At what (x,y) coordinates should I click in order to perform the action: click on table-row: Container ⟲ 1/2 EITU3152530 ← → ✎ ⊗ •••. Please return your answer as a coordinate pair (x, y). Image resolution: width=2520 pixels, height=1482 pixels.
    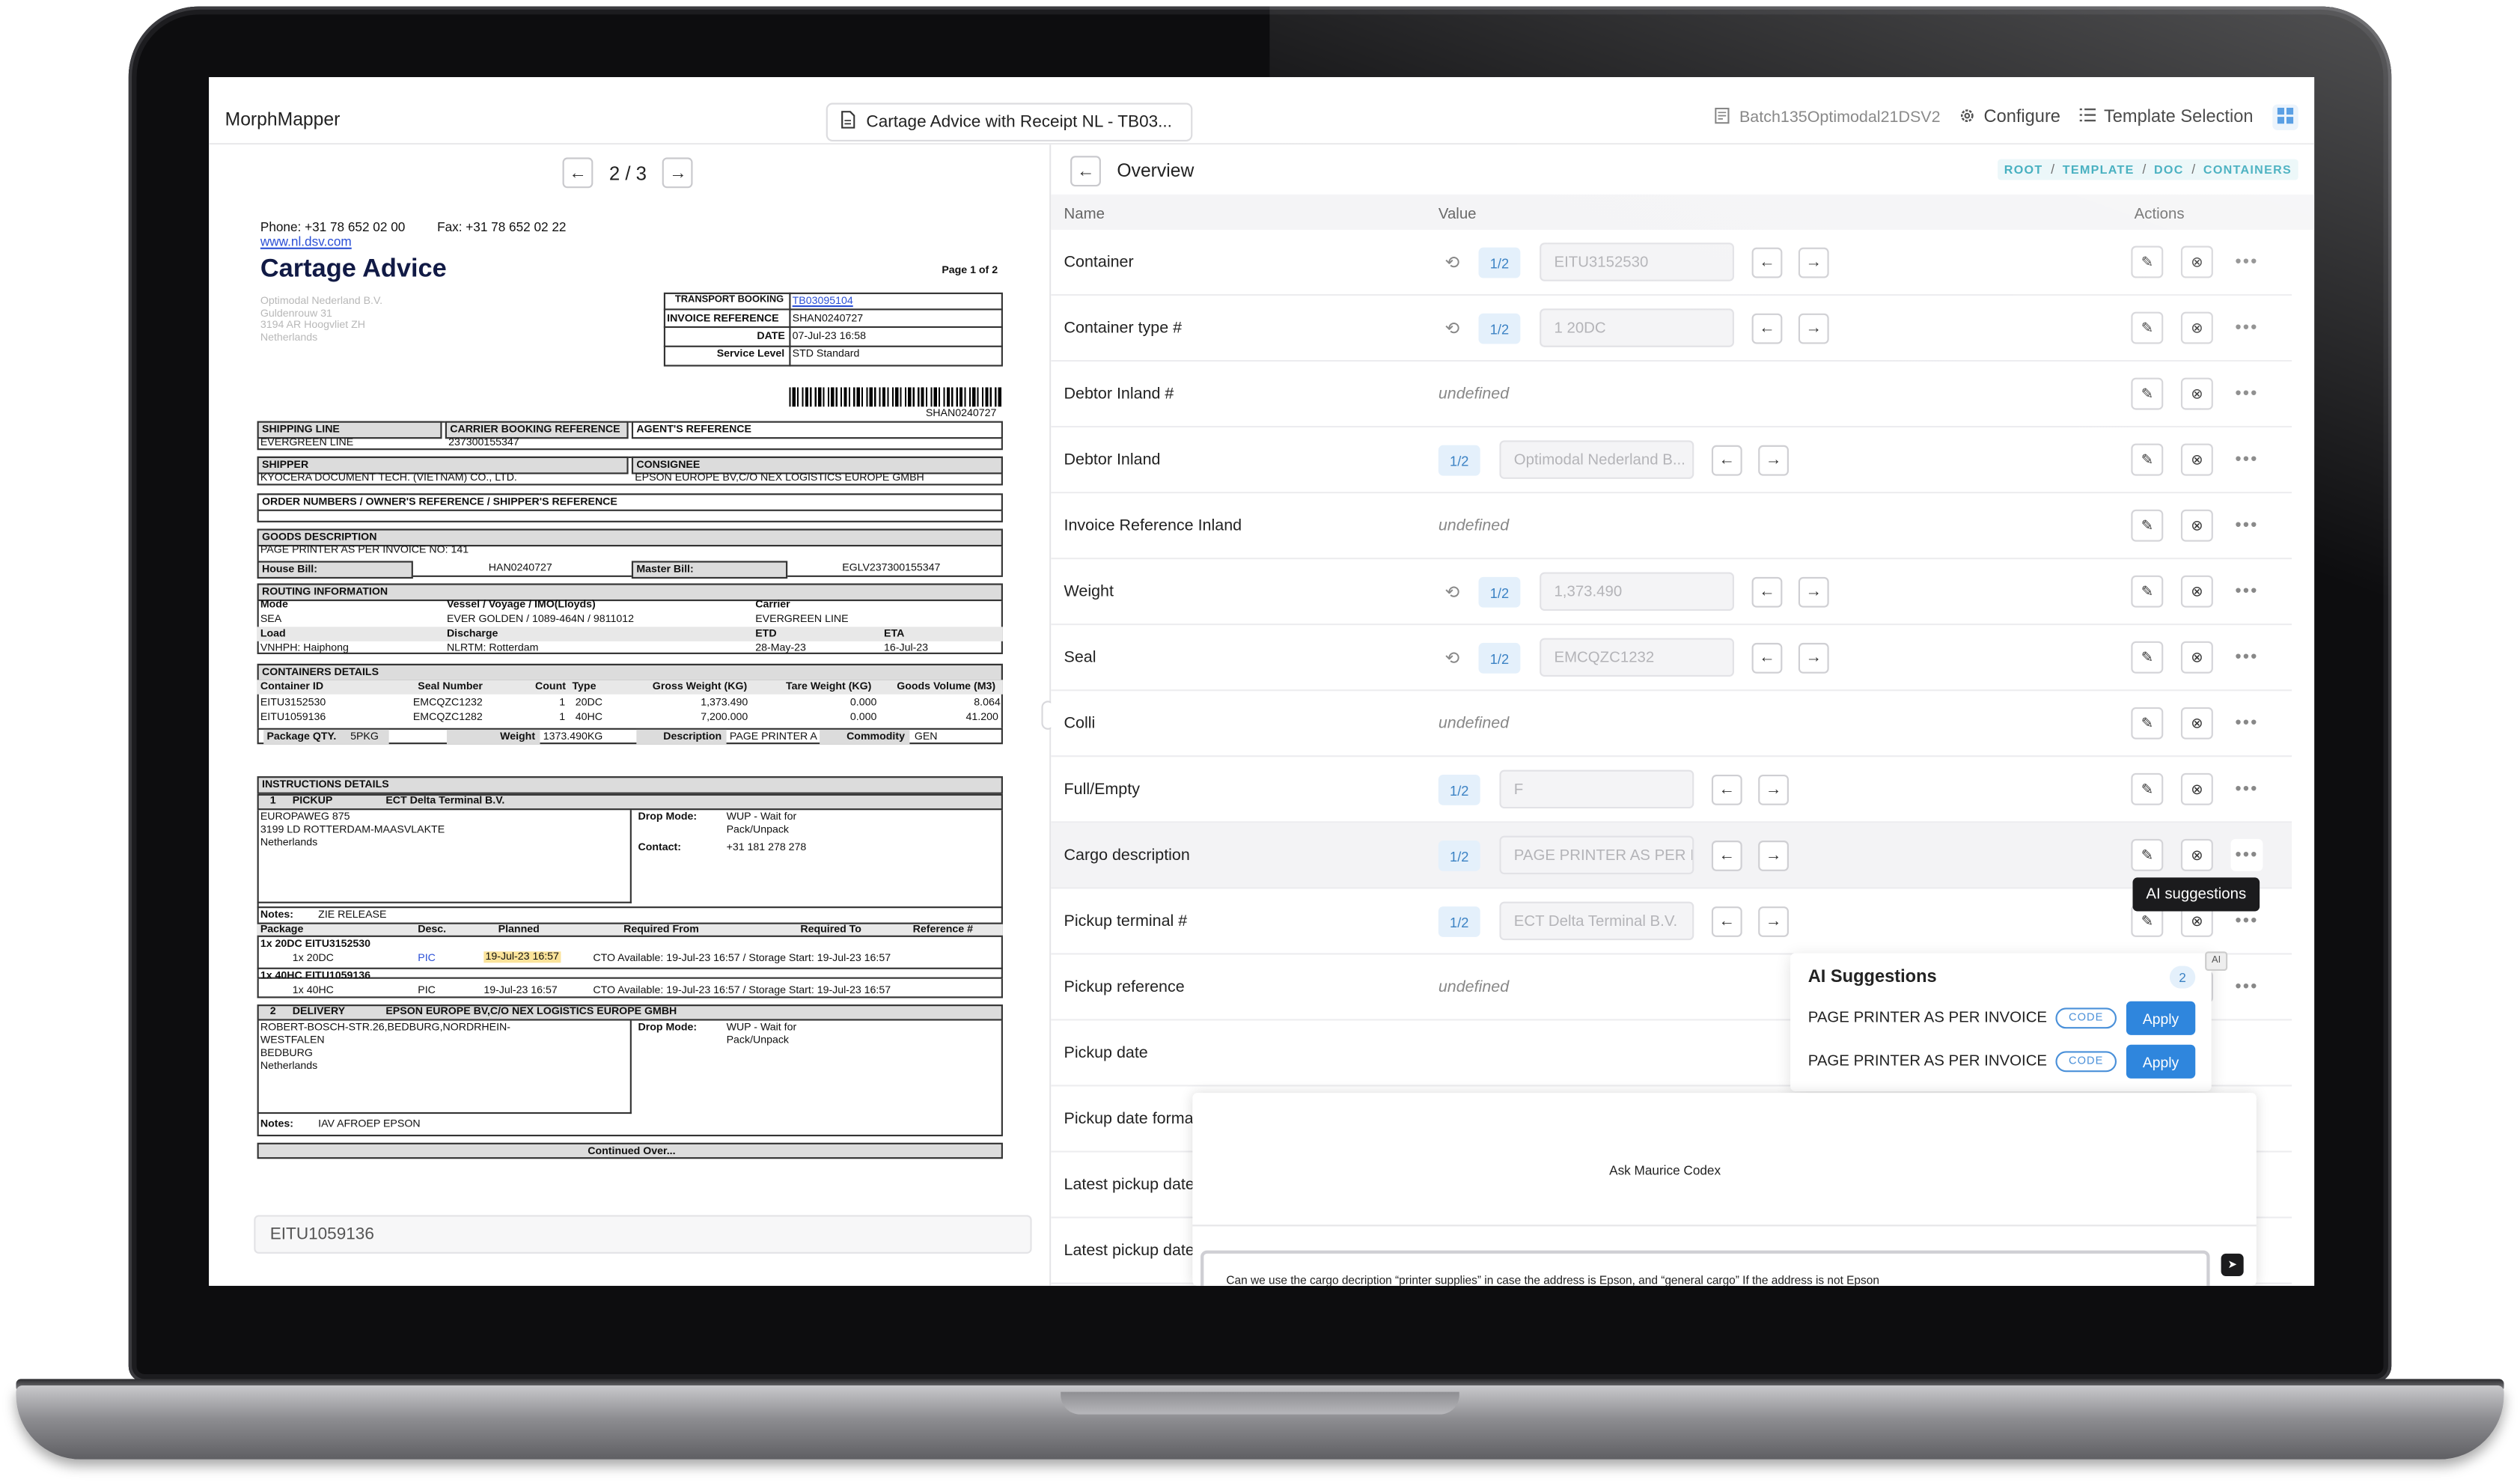
    Looking at the image, I should click on (1672, 263).